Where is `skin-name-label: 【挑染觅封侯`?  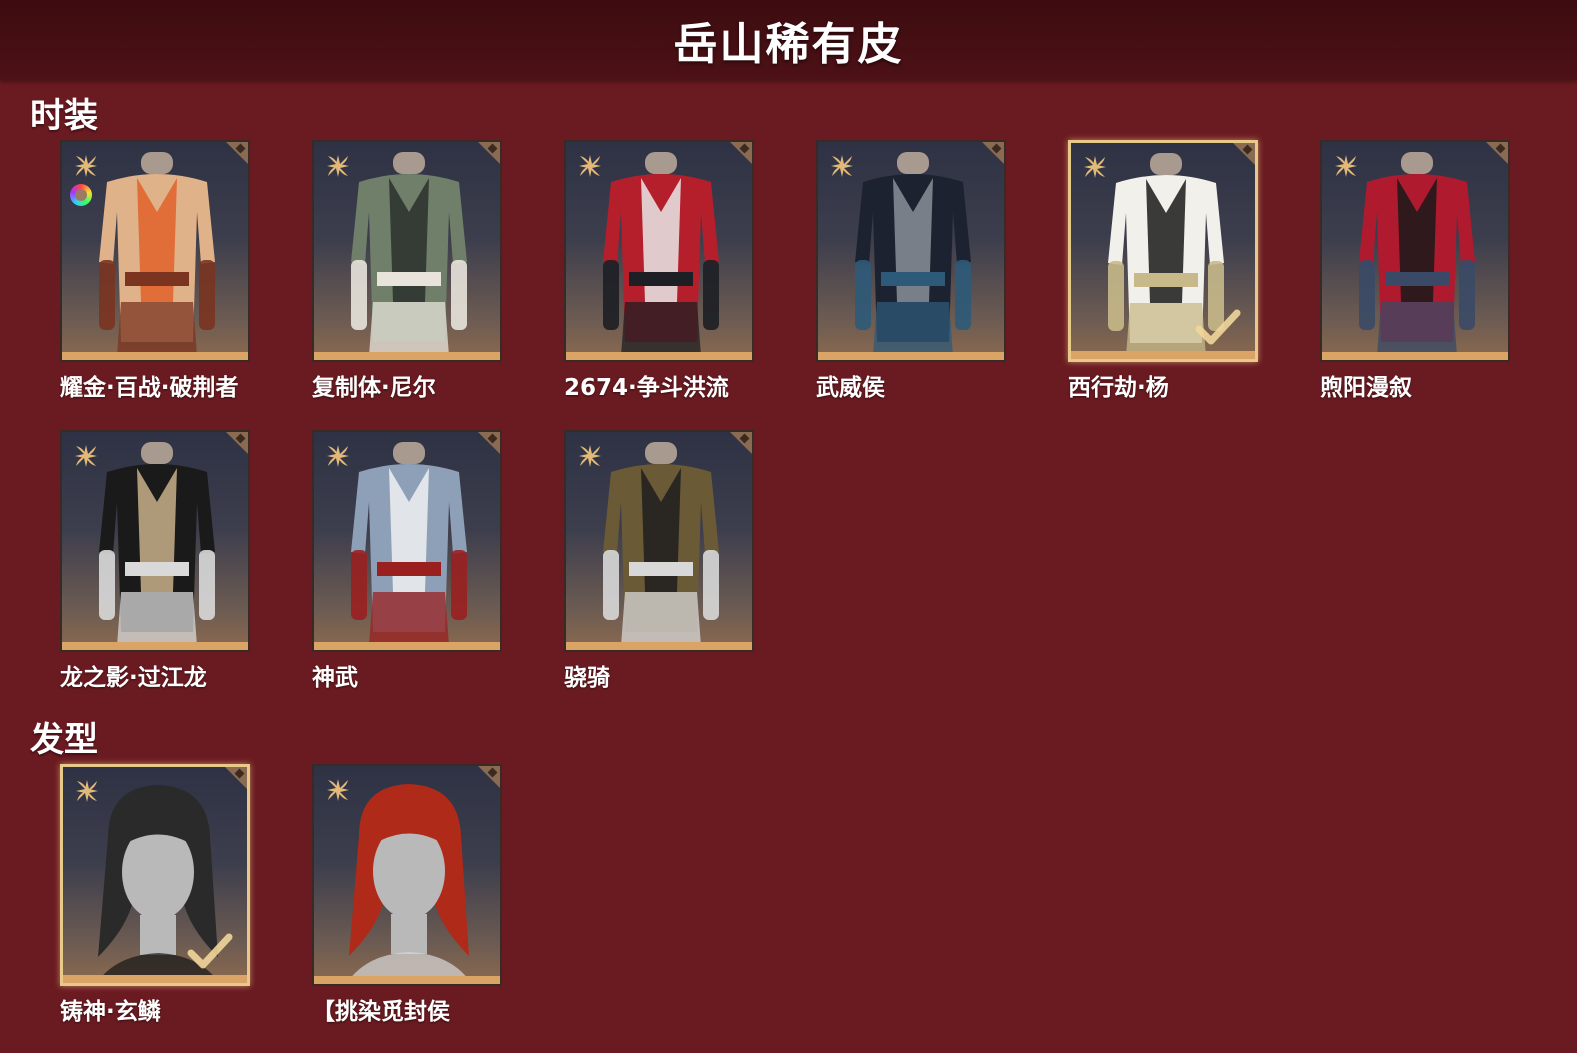 skin-name-label: 【挑染觅封侯 is located at coordinates (381, 1012).